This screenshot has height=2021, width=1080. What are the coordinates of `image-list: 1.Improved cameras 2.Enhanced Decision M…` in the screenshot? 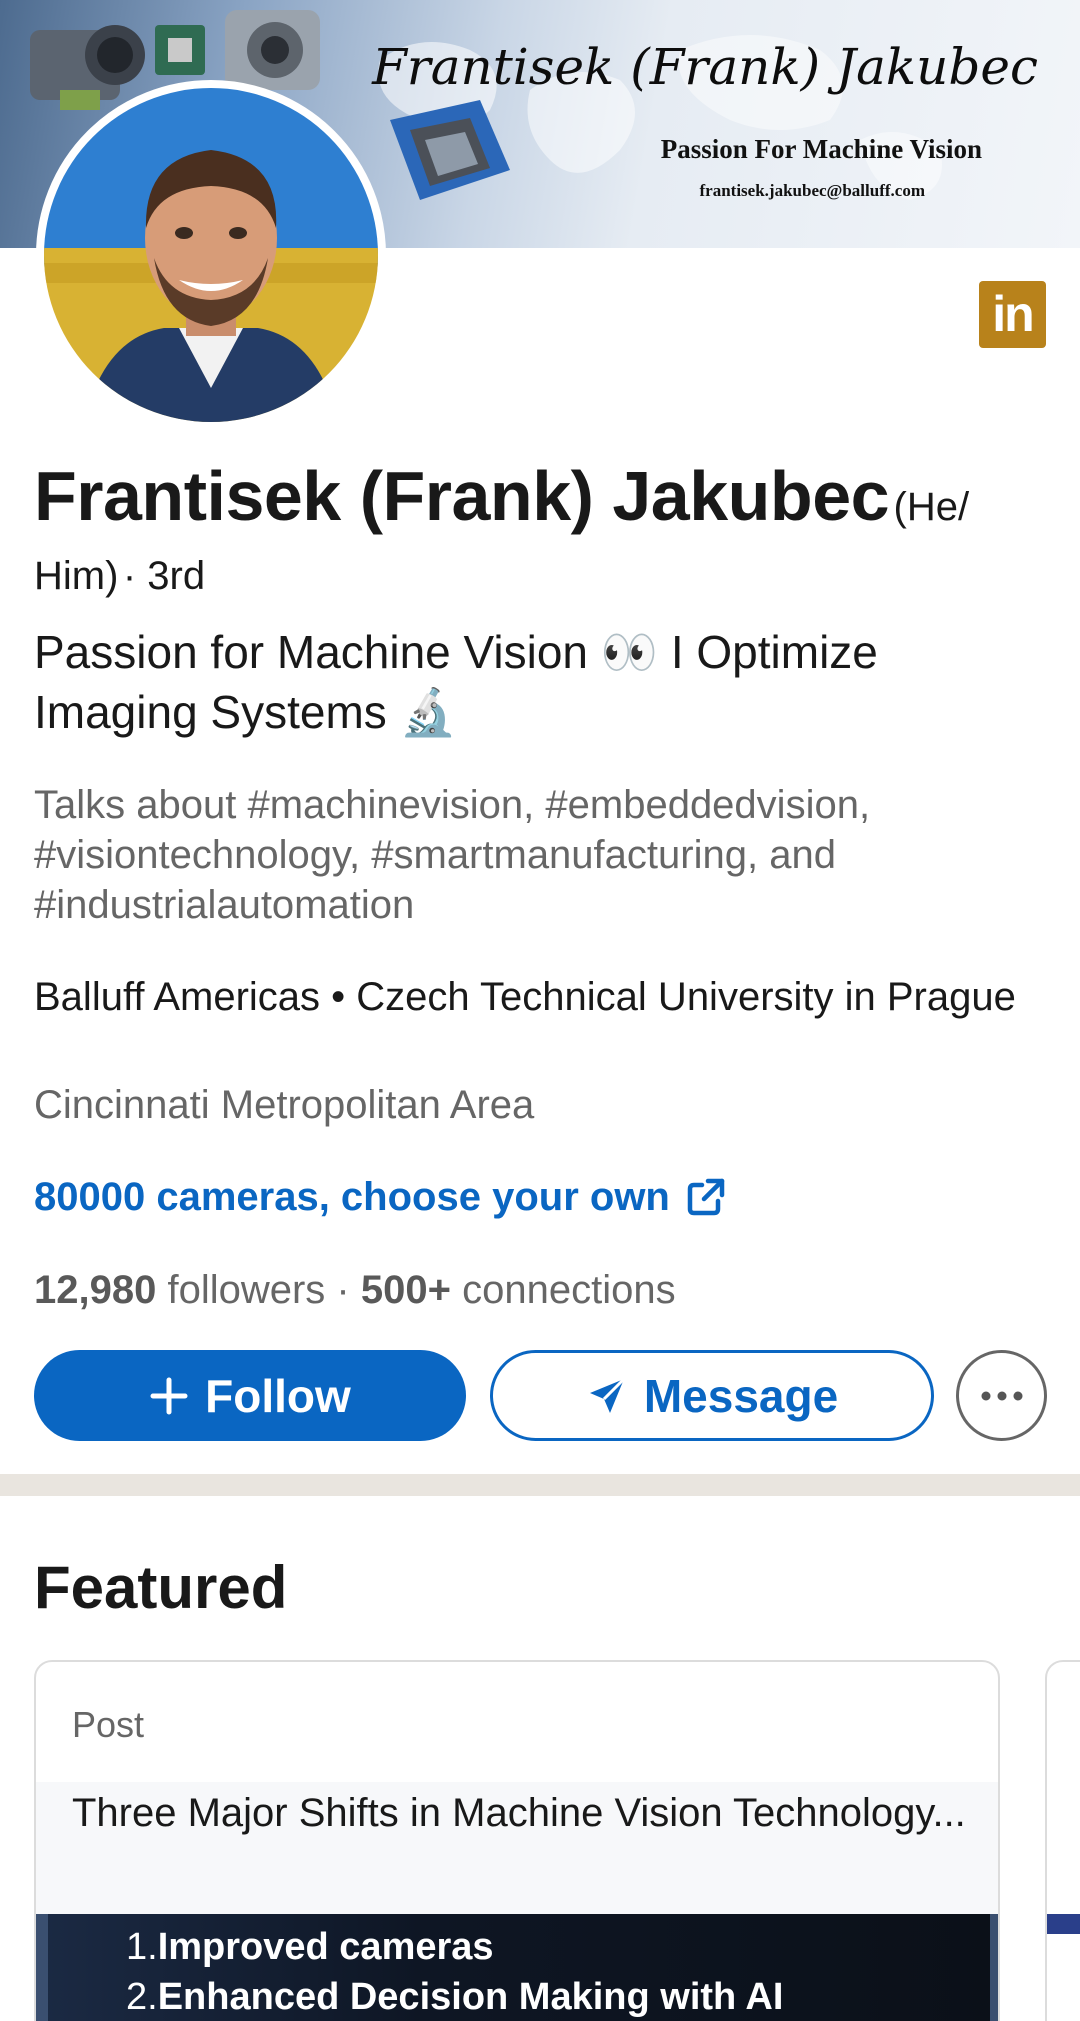 It's located at (454, 1971).